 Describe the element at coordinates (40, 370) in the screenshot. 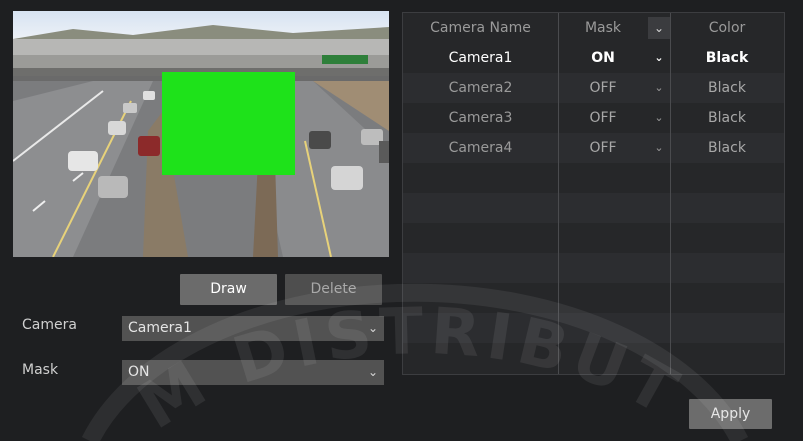

I see `mask-label: Mask` at that location.